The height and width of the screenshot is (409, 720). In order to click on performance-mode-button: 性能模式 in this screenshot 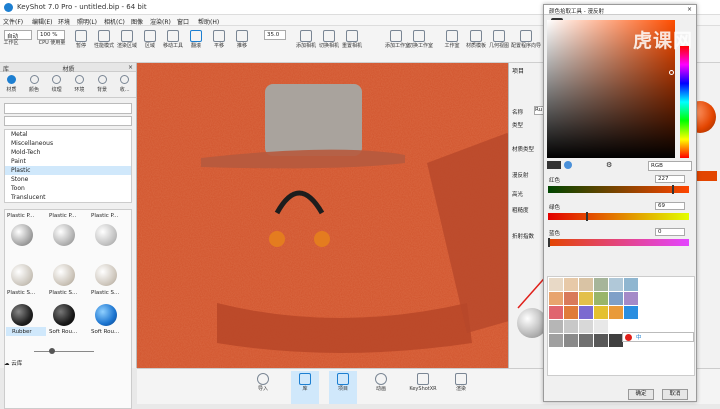, I will do `click(104, 44)`.